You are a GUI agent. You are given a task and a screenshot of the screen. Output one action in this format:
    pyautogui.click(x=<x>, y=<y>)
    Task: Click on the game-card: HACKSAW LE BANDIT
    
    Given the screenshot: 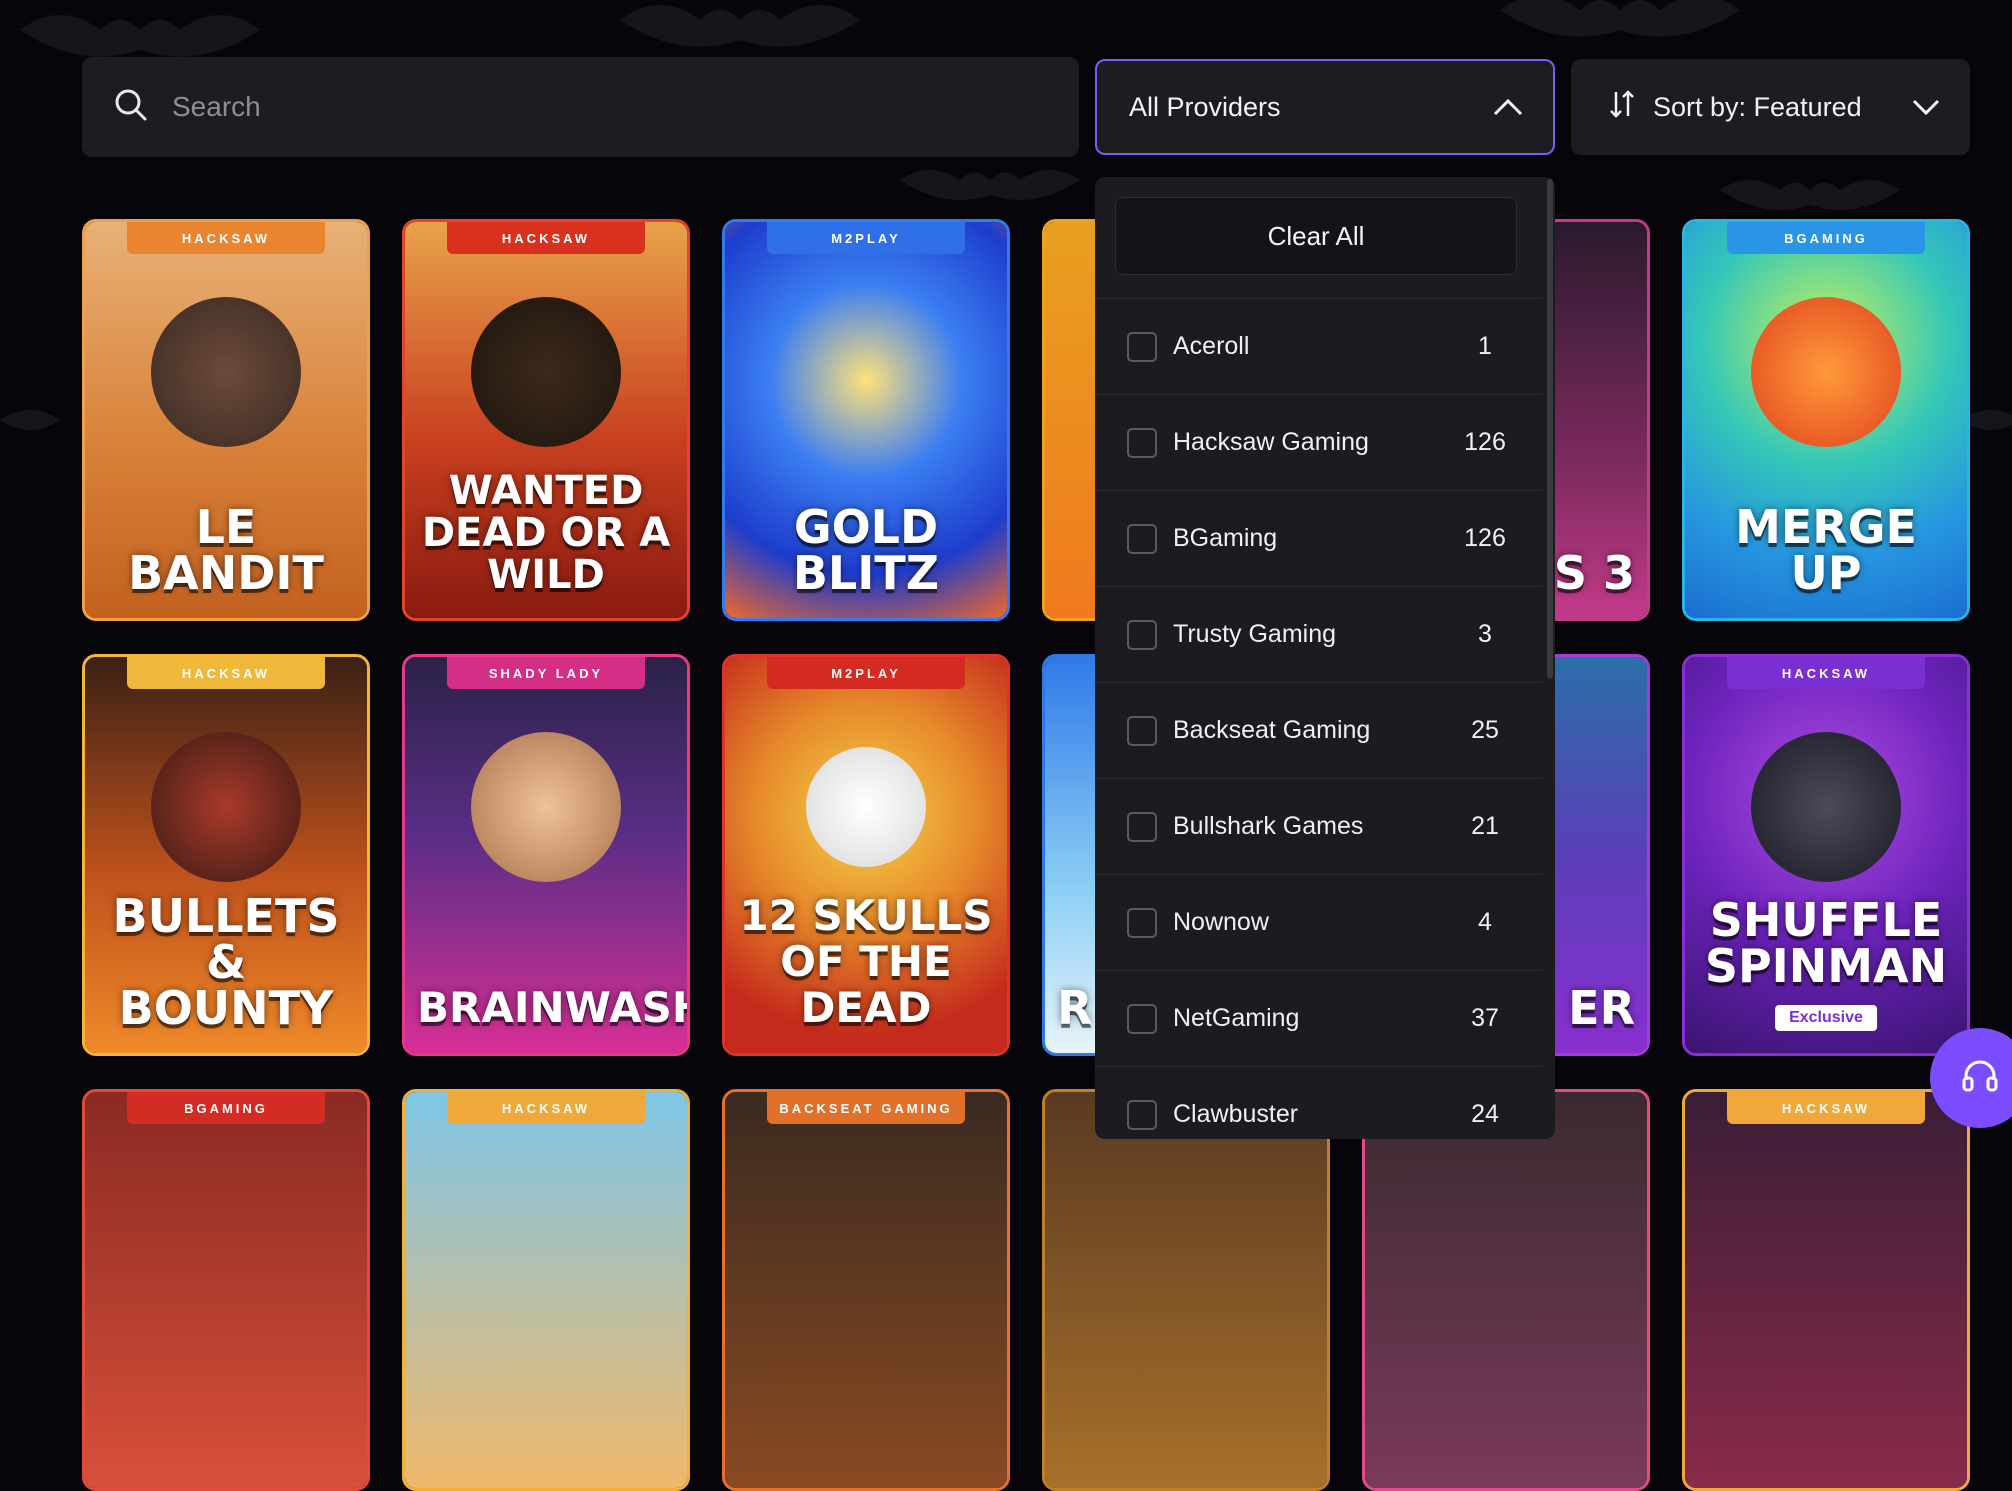 What is the action you would take?
    pyautogui.click(x=226, y=420)
    